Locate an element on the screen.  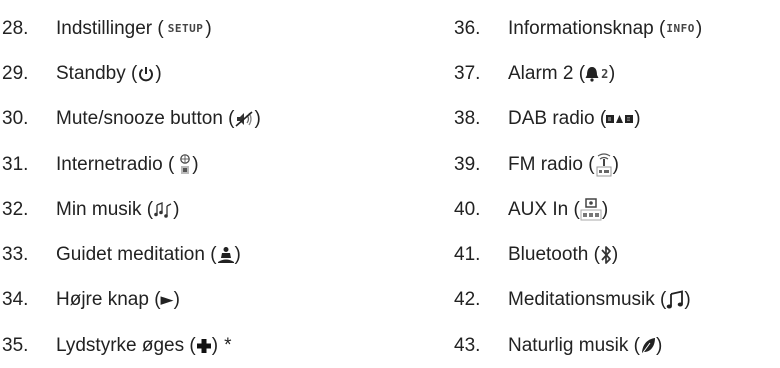
item-number: 31. is located at coordinates (15, 164).